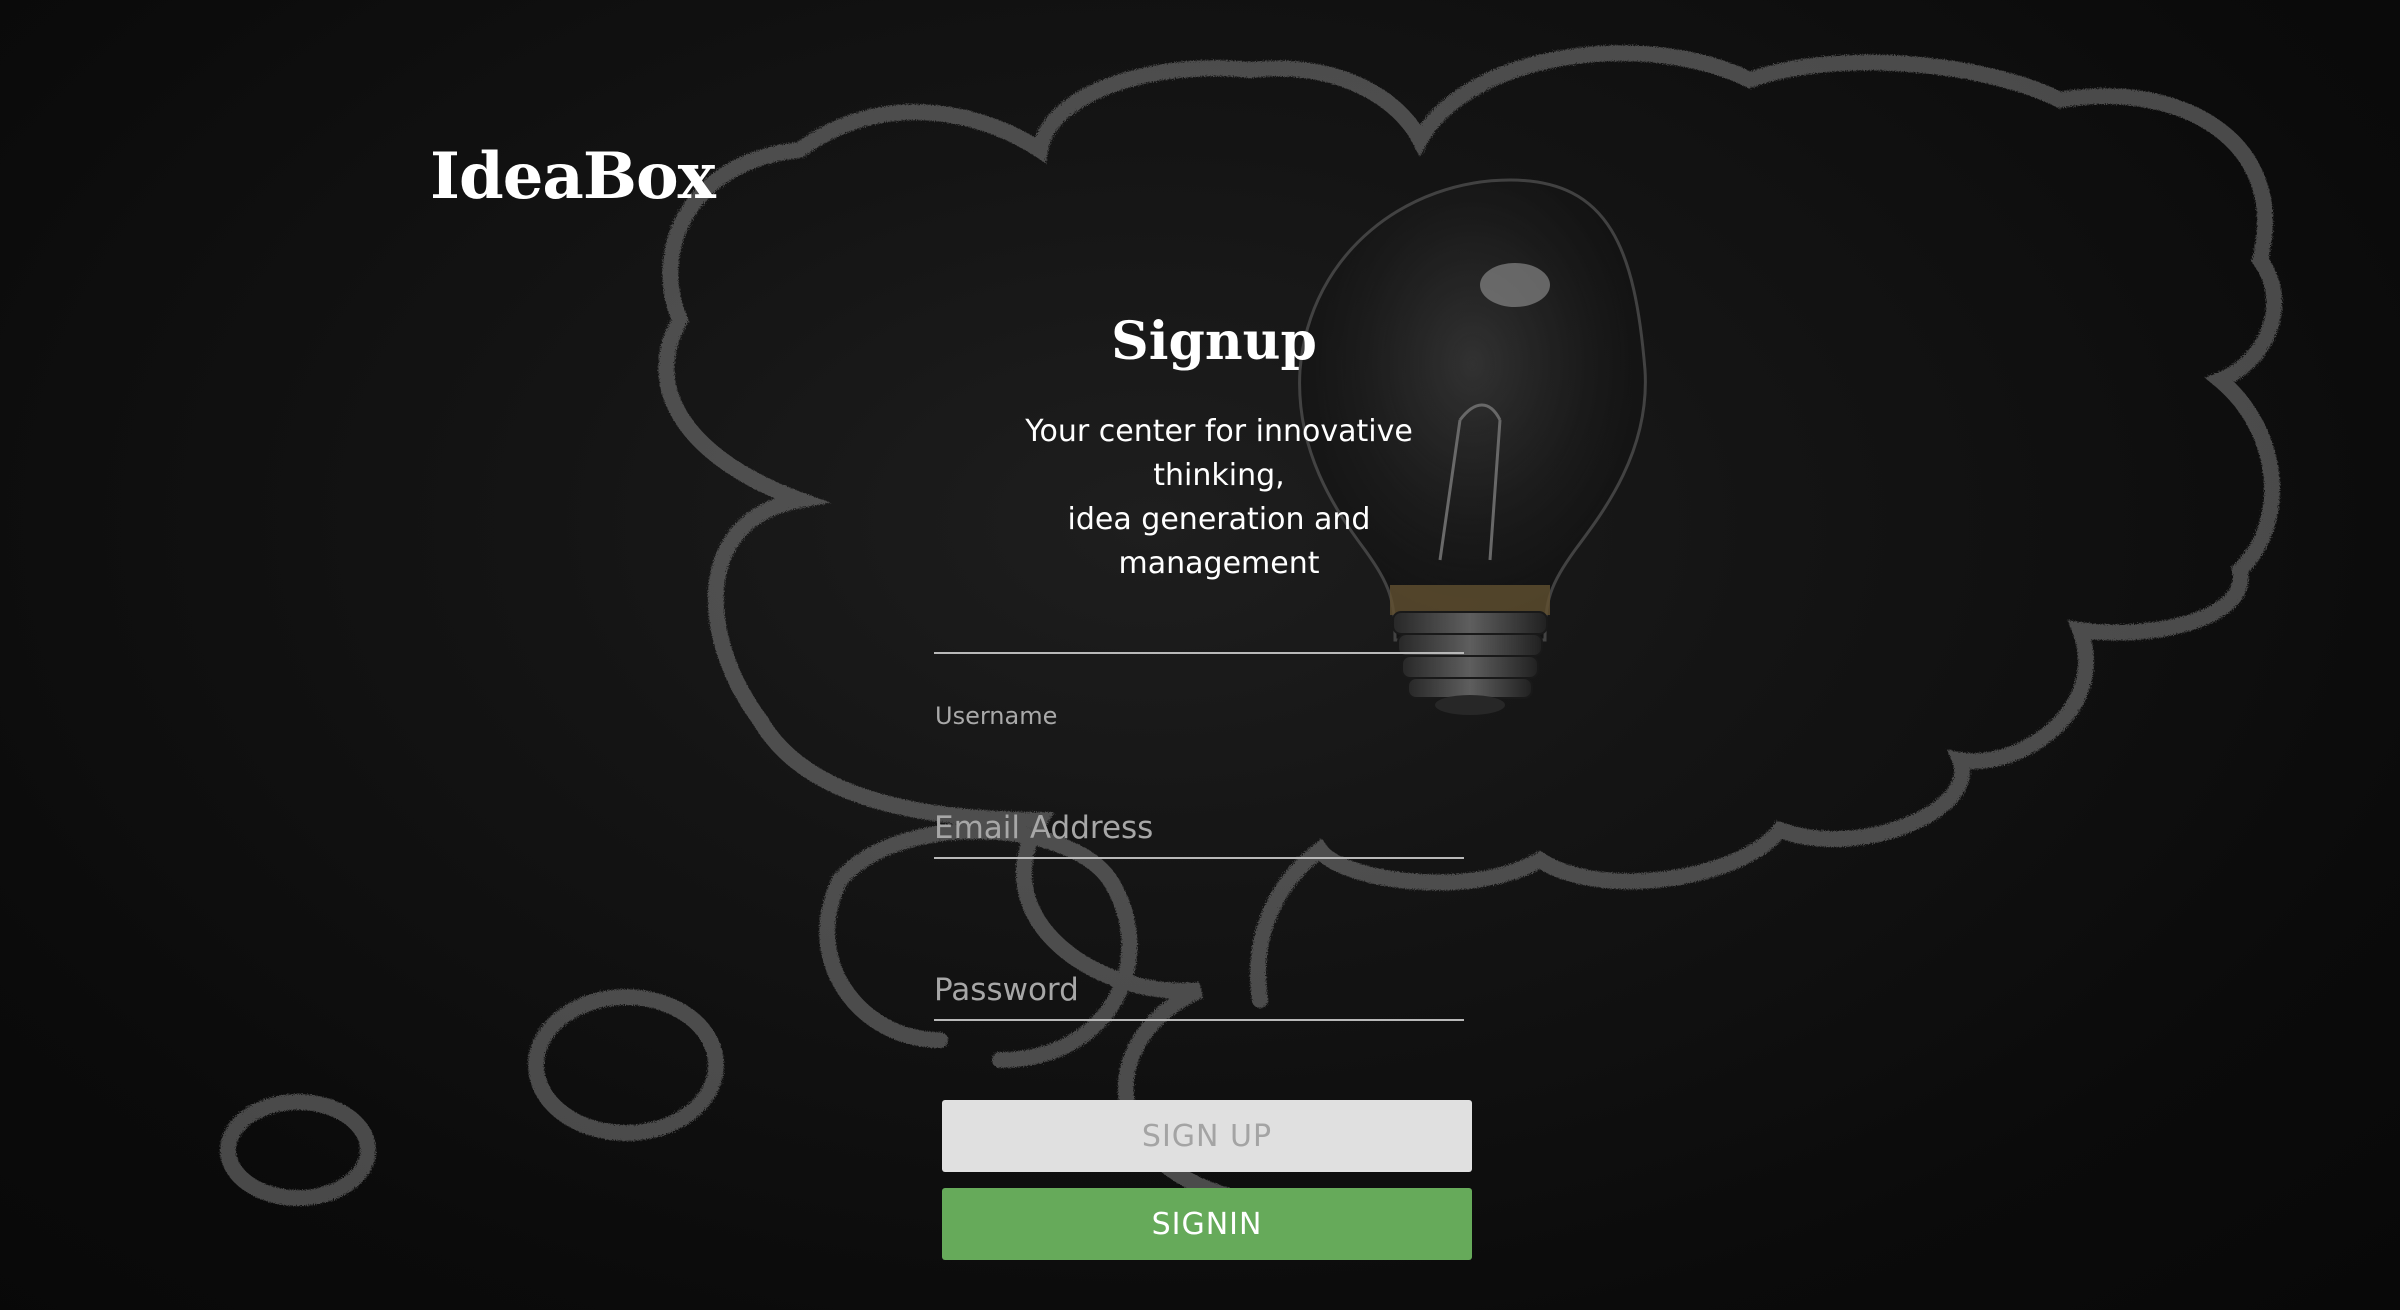 The image size is (2400, 1310). Describe the element at coordinates (1207, 1224) in the screenshot. I see `sign-in-button: SIGNIN` at that location.